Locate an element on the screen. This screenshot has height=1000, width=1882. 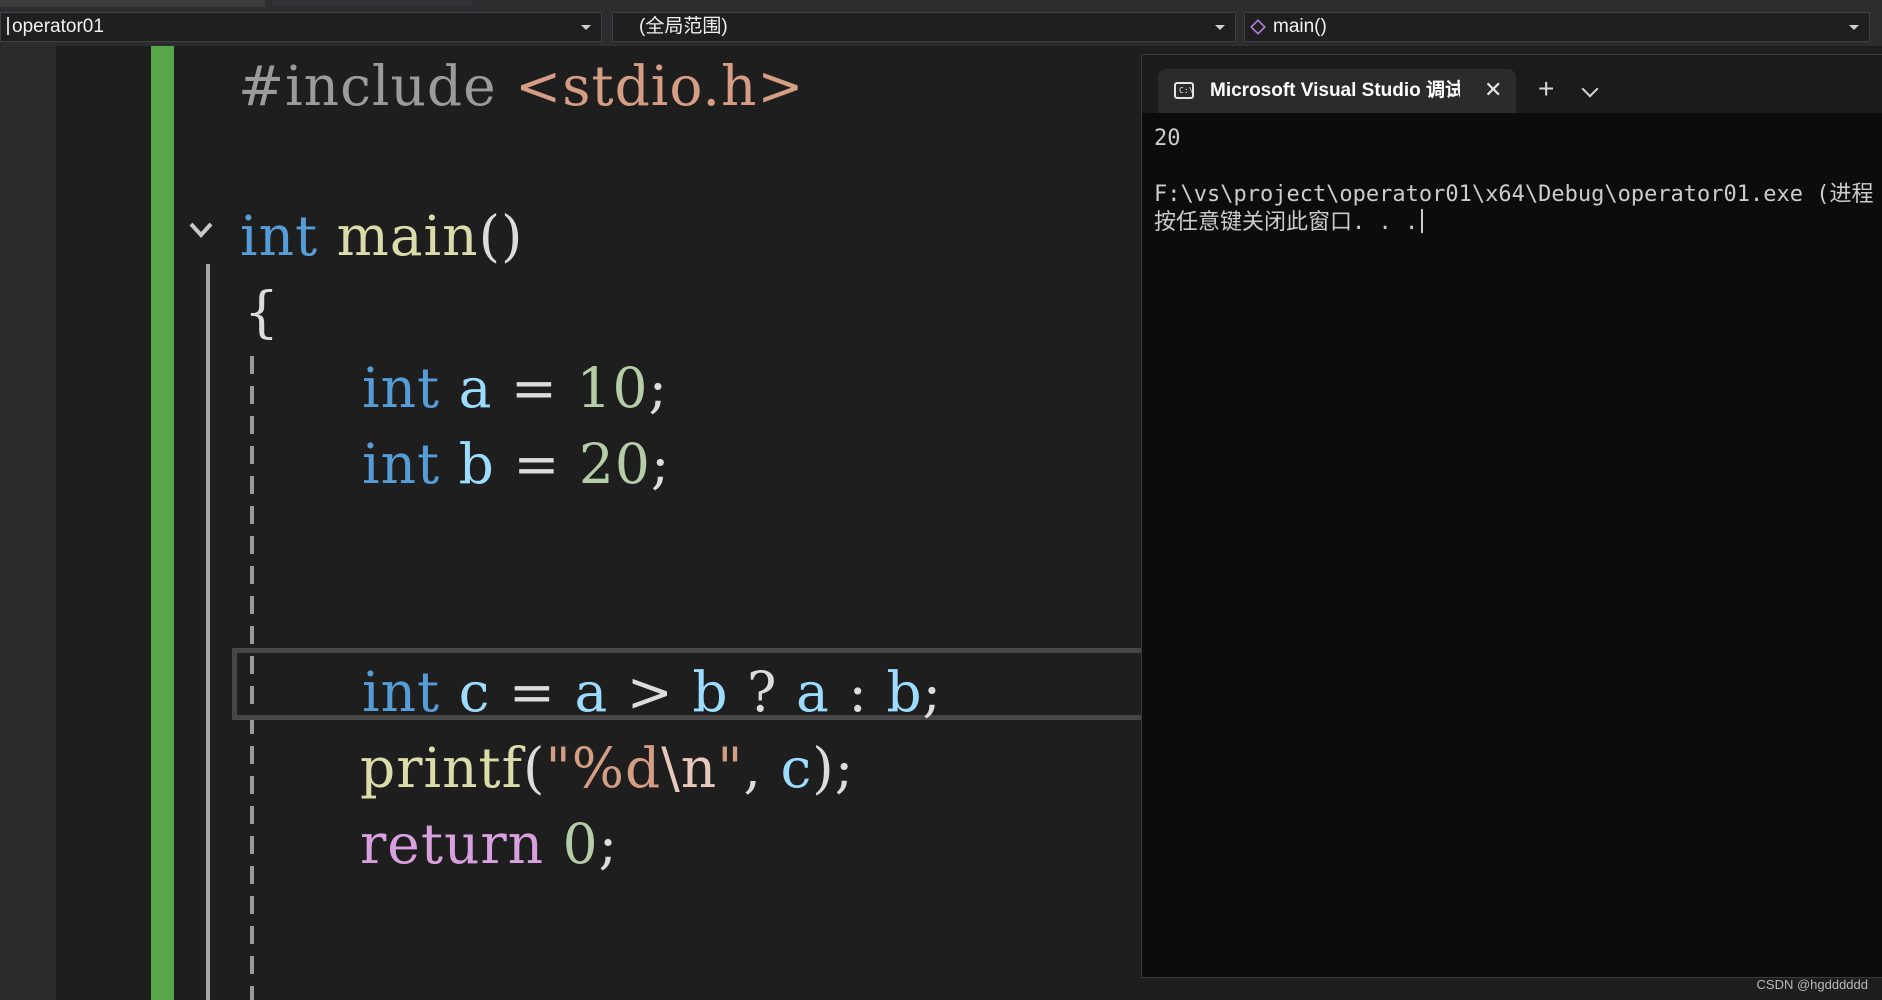
code-line-ternary: int c = a > b ? a : b; is located at coordinates (652, 692).